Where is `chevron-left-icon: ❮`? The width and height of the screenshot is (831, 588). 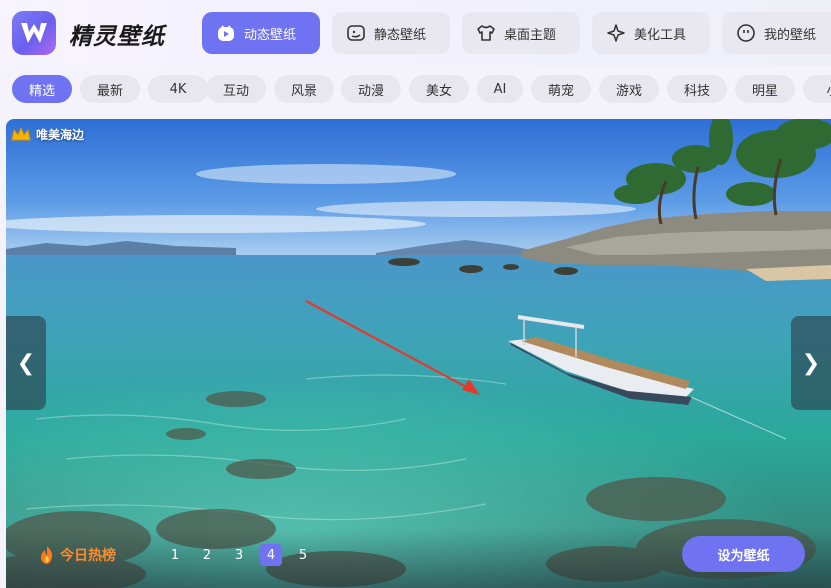
chevron-left-icon: ❮ is located at coordinates (26, 363).